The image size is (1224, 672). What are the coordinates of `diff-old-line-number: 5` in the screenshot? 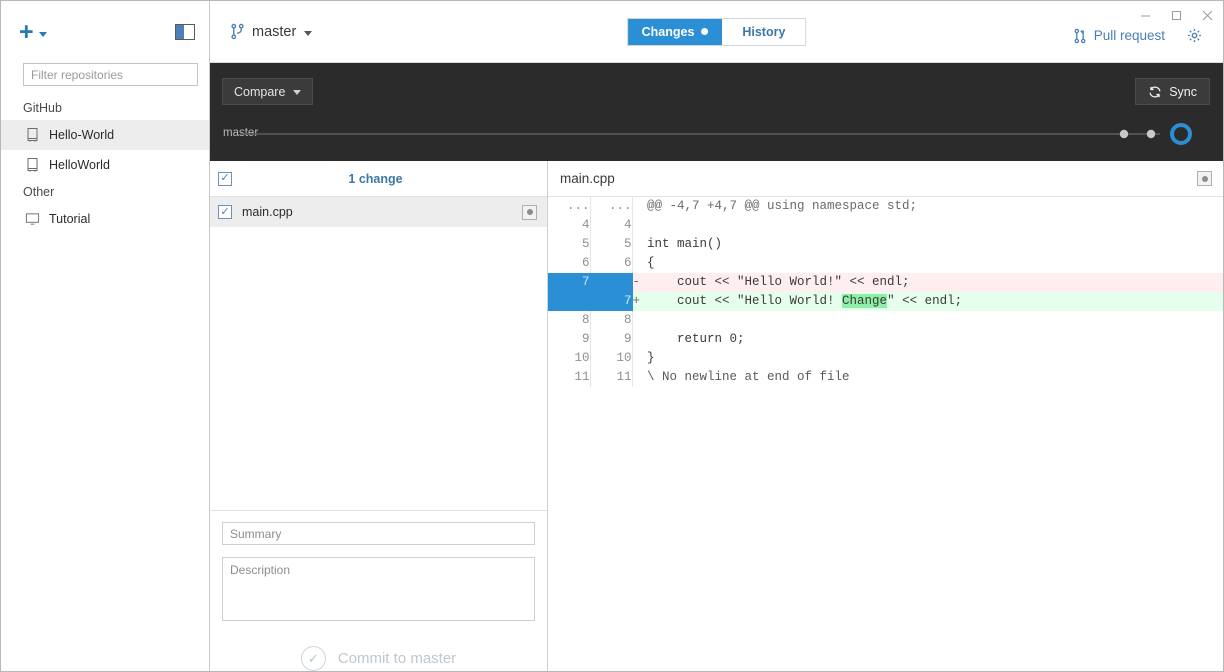 It's located at (569, 244).